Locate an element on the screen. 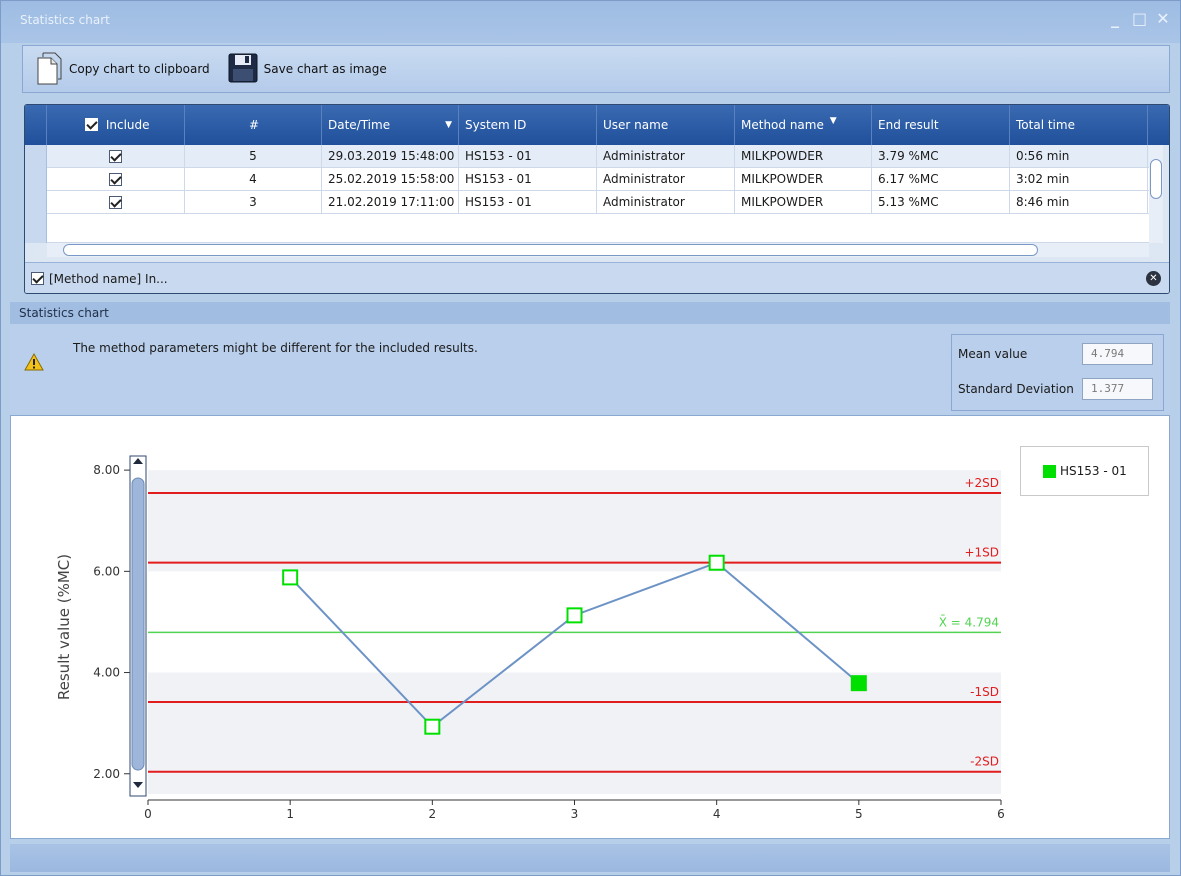 This screenshot has height=876, width=1181. column-include: Include is located at coordinates (116, 125).